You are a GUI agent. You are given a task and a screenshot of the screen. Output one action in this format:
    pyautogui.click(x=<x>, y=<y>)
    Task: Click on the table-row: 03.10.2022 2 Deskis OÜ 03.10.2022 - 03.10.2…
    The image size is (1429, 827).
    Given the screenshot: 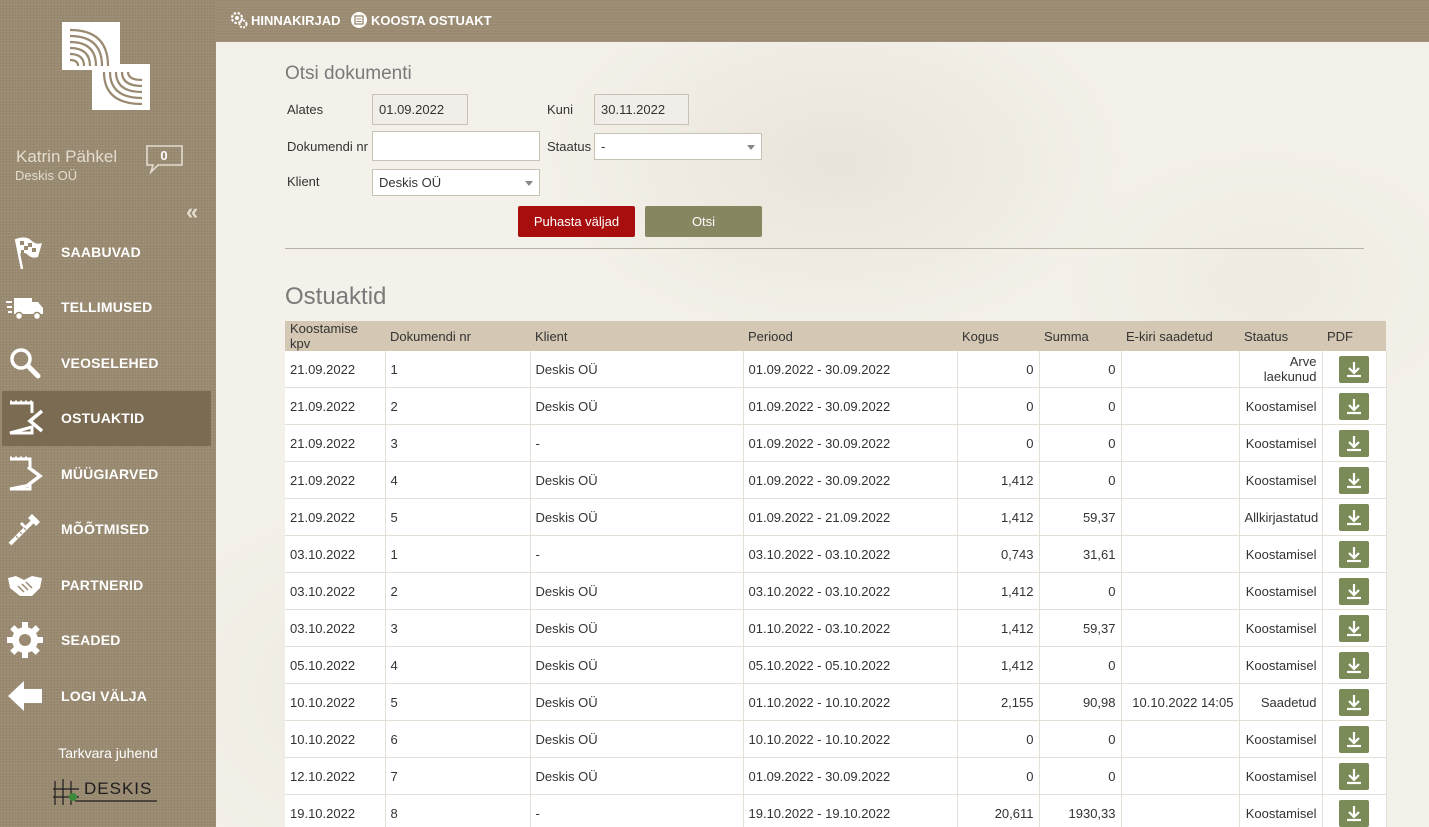 What is the action you would take?
    pyautogui.click(x=836, y=591)
    